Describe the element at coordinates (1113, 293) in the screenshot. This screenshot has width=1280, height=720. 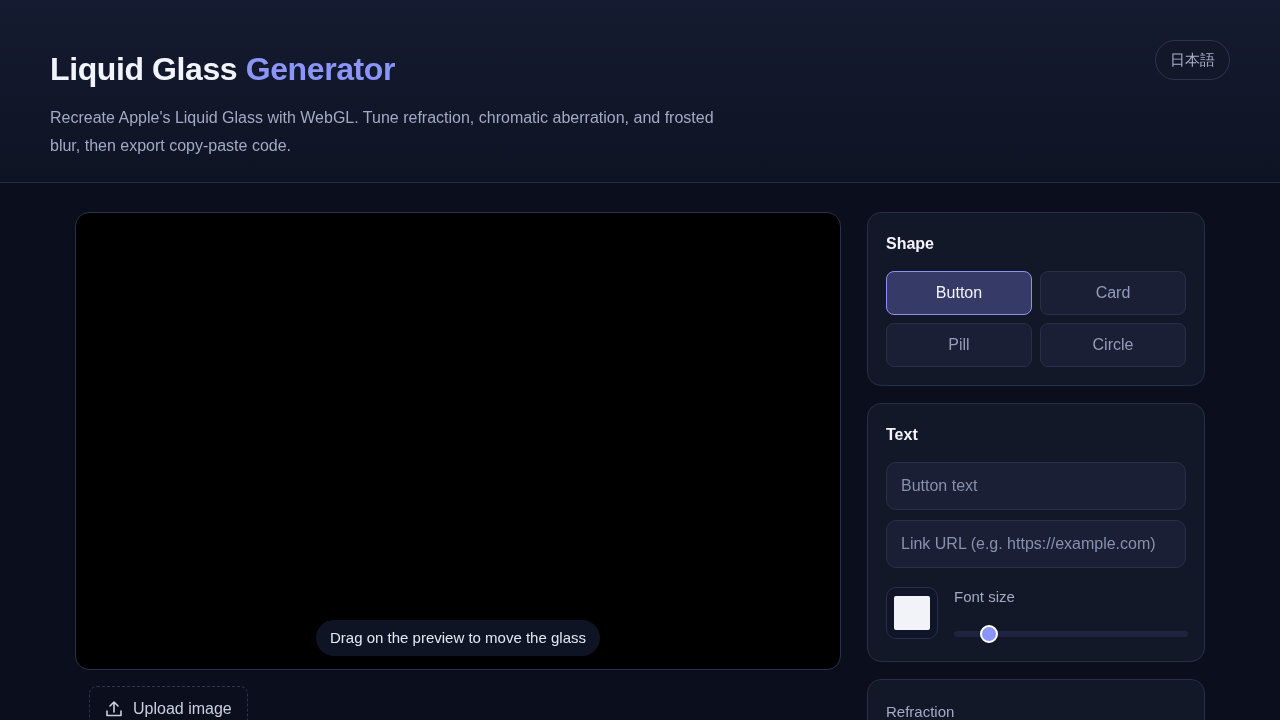
I see `shape-option: Card` at that location.